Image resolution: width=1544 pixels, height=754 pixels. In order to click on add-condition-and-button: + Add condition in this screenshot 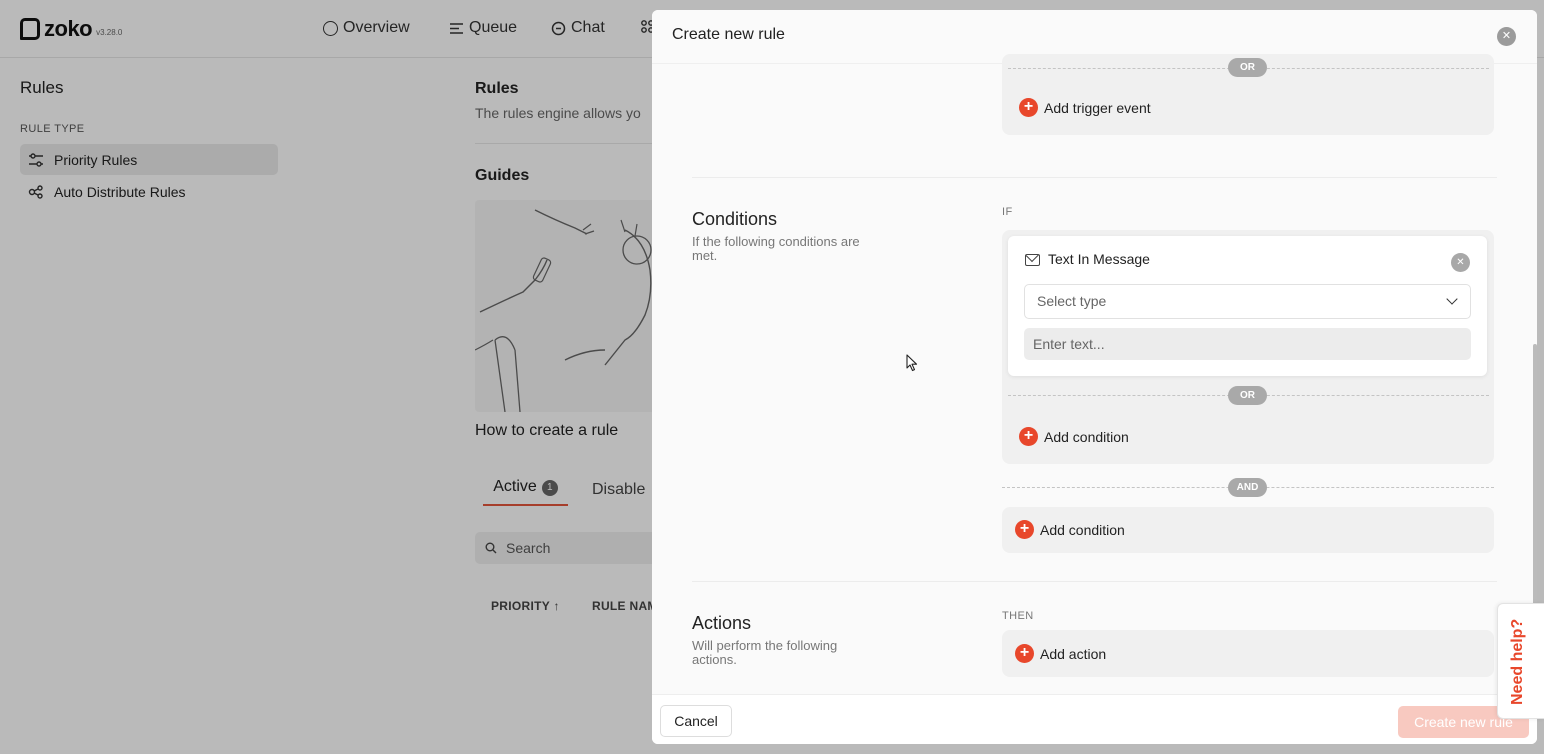, I will do `click(1070, 529)`.